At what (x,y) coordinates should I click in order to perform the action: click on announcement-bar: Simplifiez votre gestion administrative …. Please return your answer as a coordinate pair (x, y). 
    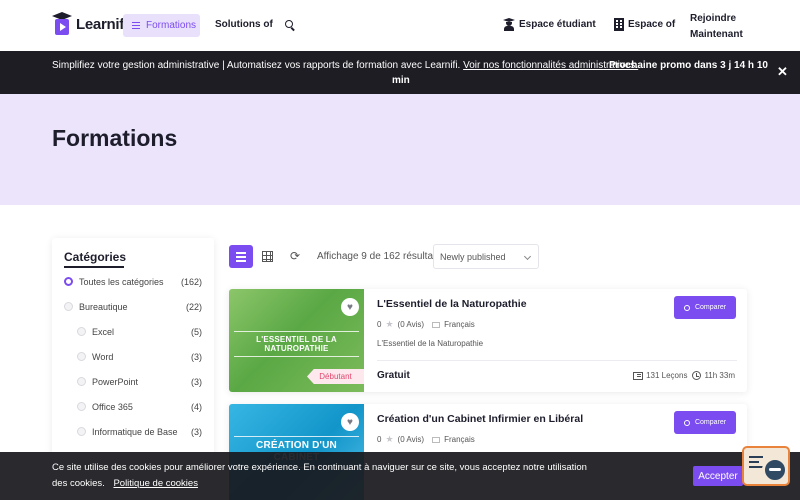
    Looking at the image, I should click on (400, 72).